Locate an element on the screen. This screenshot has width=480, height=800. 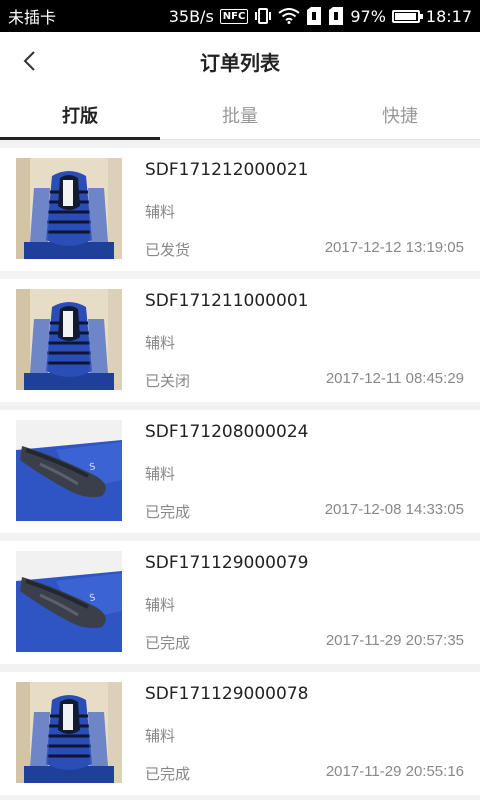
status-bar: 未插卡 35B/s NFC 97% 18:17 is located at coordinates (240, 16).